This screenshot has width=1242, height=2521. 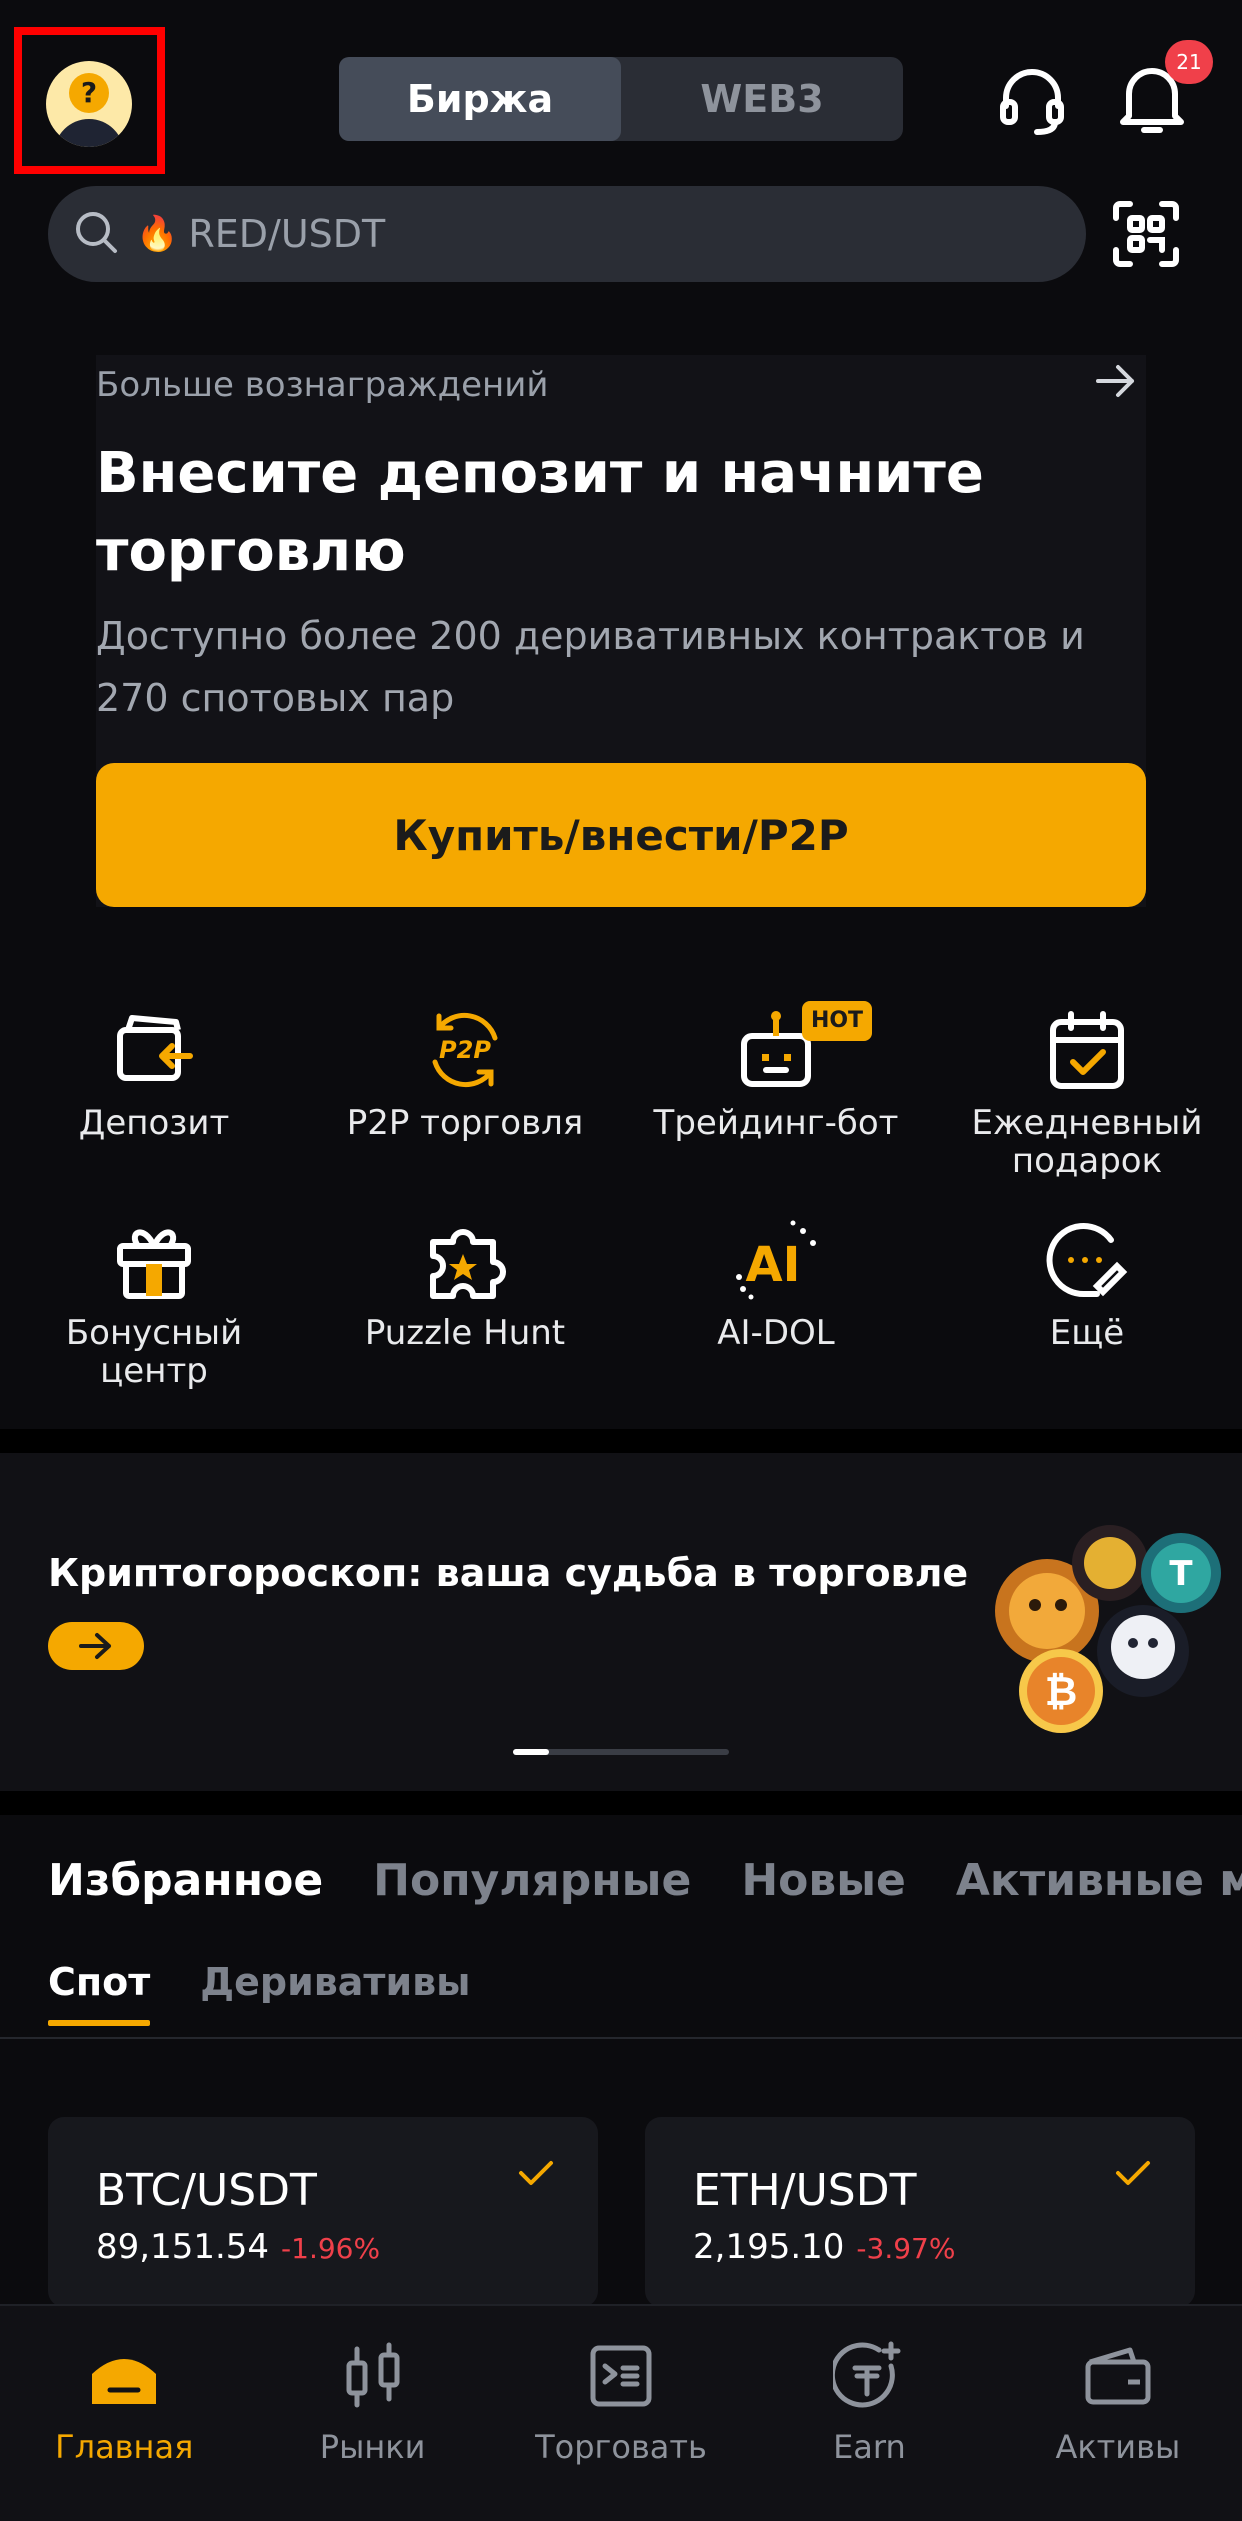 What do you see at coordinates (185, 1880) in the screenshot?
I see `tab-favorites: Избранное` at bounding box center [185, 1880].